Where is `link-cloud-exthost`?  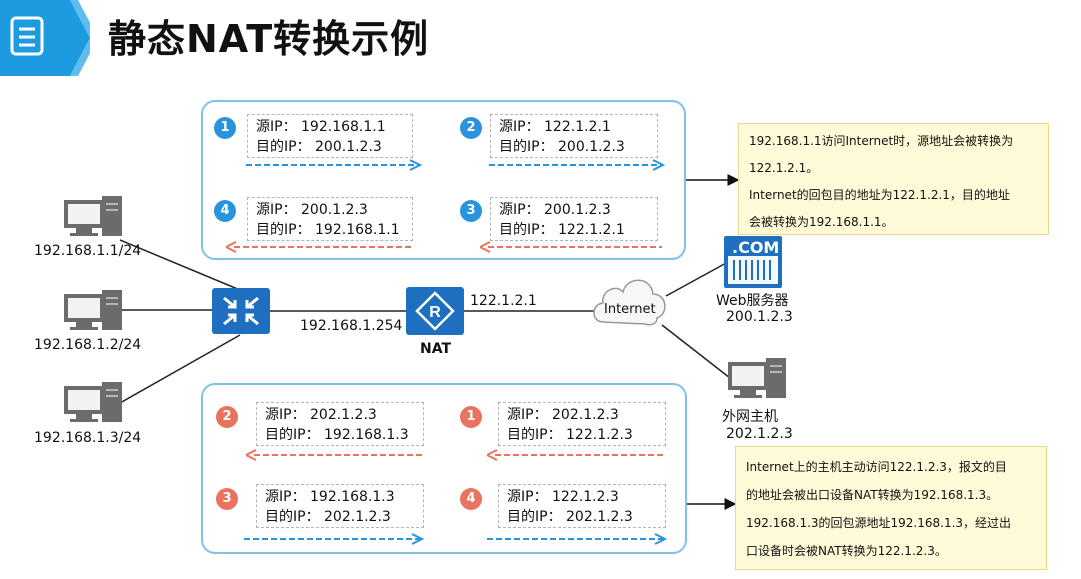 link-cloud-exthost is located at coordinates (696, 351).